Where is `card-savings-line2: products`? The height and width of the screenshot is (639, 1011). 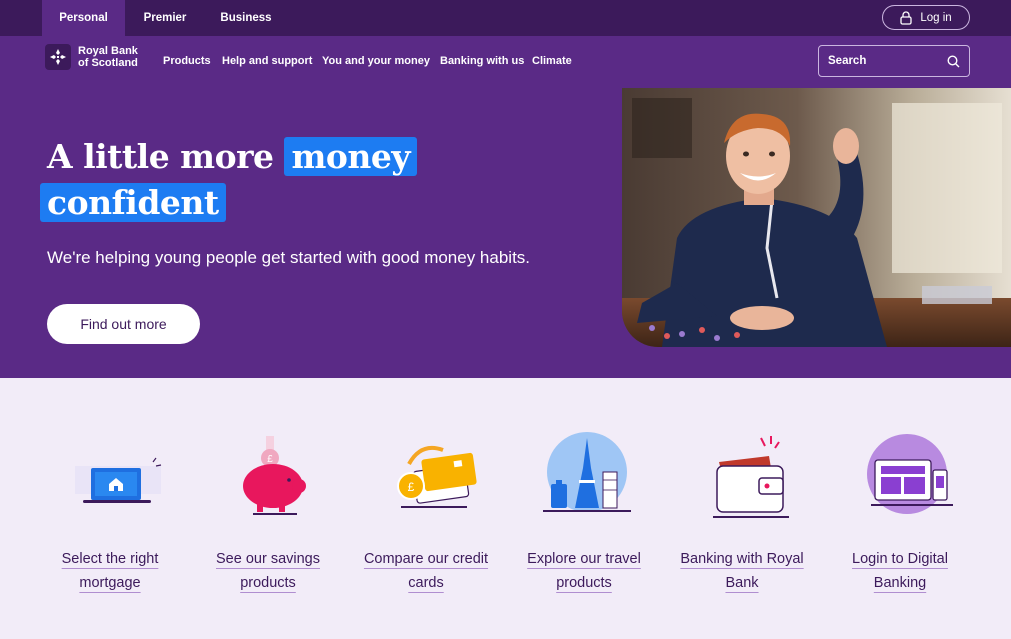 card-savings-line2: products is located at coordinates (268, 583).